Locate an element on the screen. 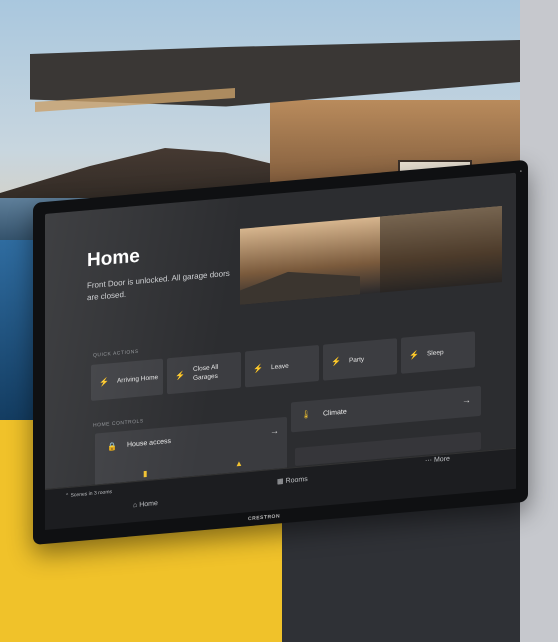  quick-actions-header: QUICK ACTIONS is located at coordinates (116, 353).